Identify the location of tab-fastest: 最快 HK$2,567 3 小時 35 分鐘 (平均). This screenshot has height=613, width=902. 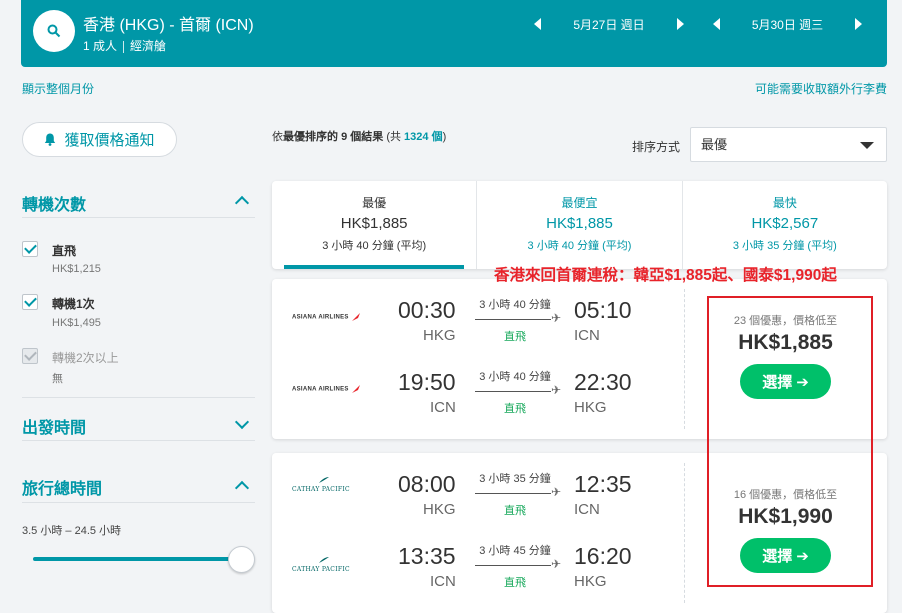
(784, 225).